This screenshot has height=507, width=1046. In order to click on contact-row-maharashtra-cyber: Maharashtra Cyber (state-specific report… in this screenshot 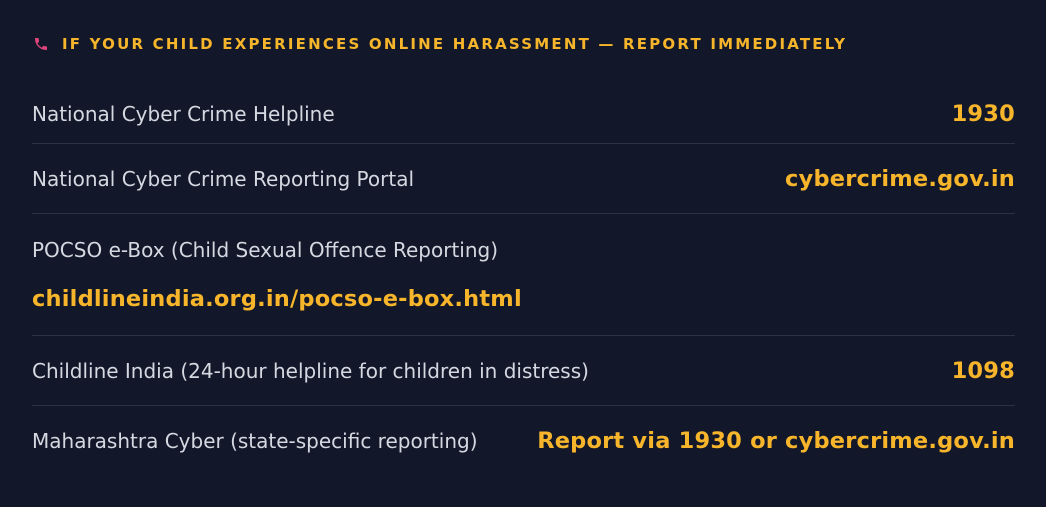, I will do `click(523, 441)`.